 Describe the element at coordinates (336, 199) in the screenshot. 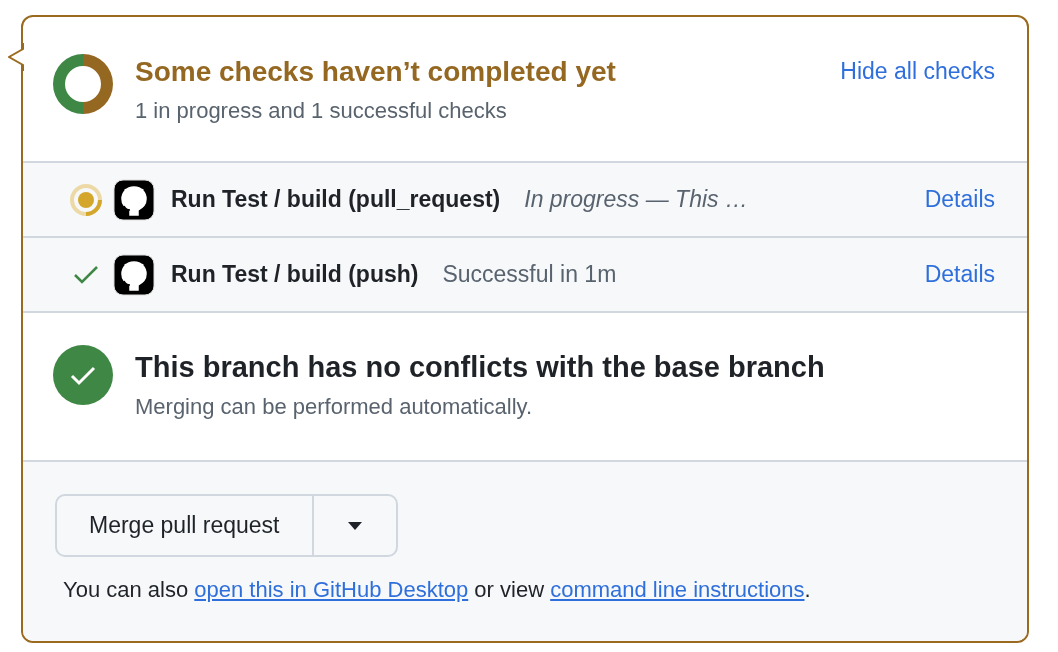

I see `check-name: Run Test / build (pull_request)` at that location.